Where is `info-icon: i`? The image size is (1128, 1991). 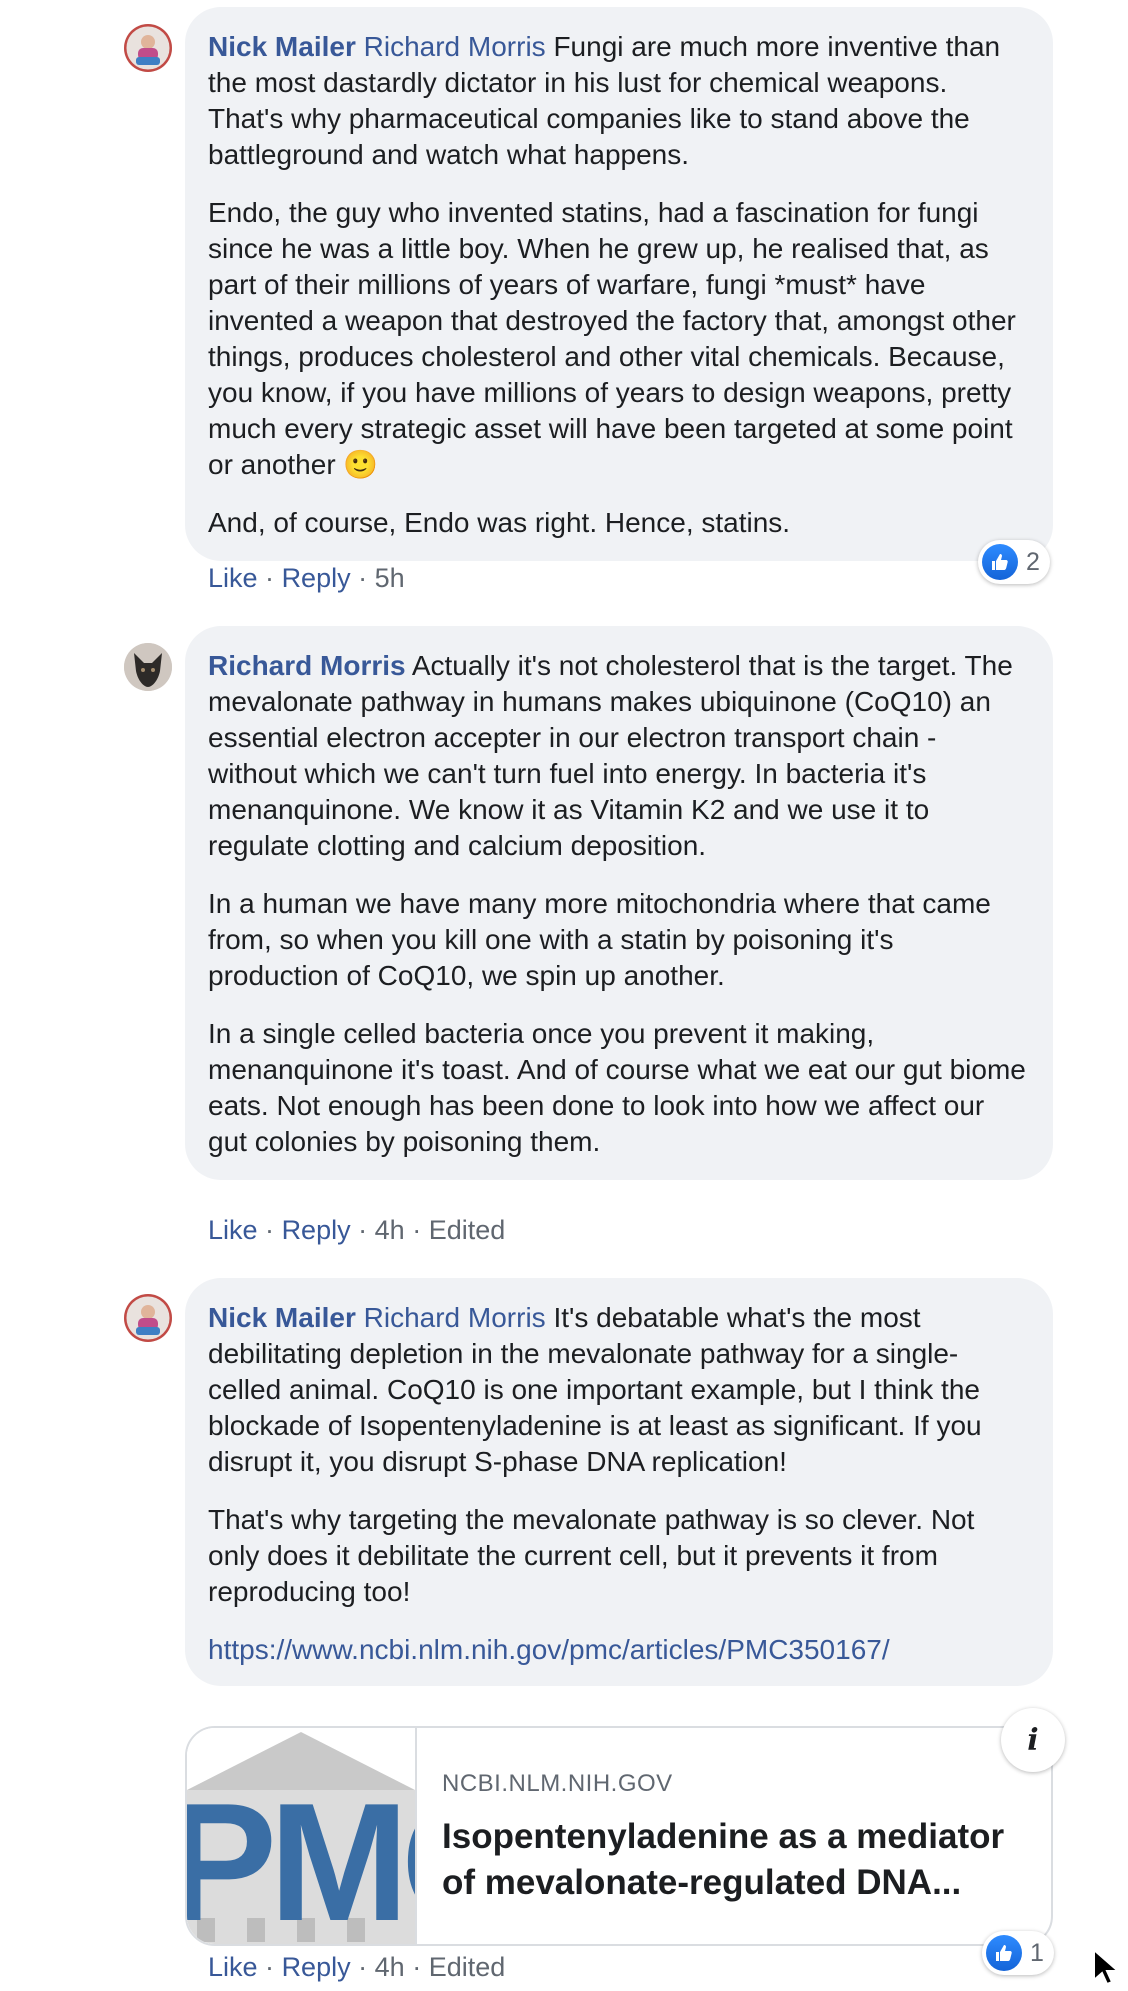 info-icon: i is located at coordinates (1033, 1740).